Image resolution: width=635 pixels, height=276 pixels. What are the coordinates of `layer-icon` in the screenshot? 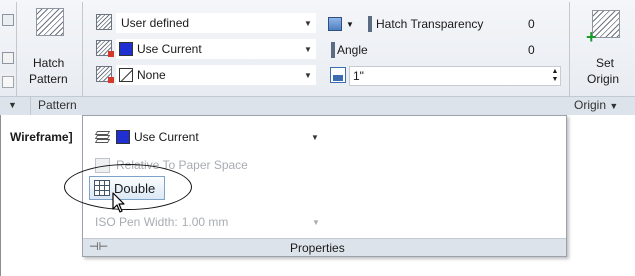 It's located at (102, 137).